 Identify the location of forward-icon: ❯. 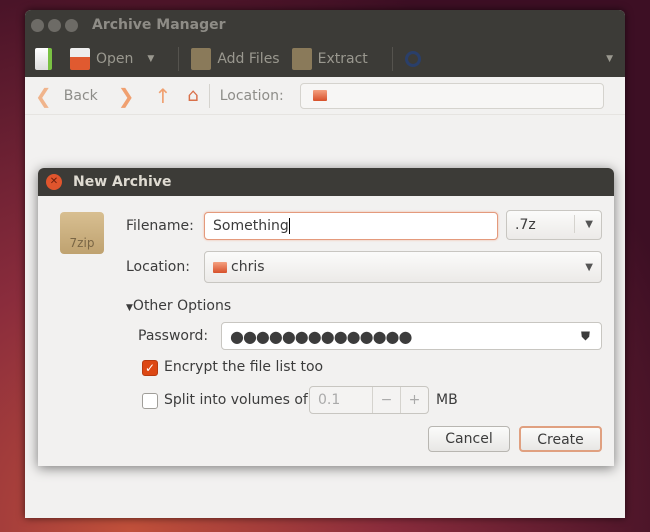
(126, 96).